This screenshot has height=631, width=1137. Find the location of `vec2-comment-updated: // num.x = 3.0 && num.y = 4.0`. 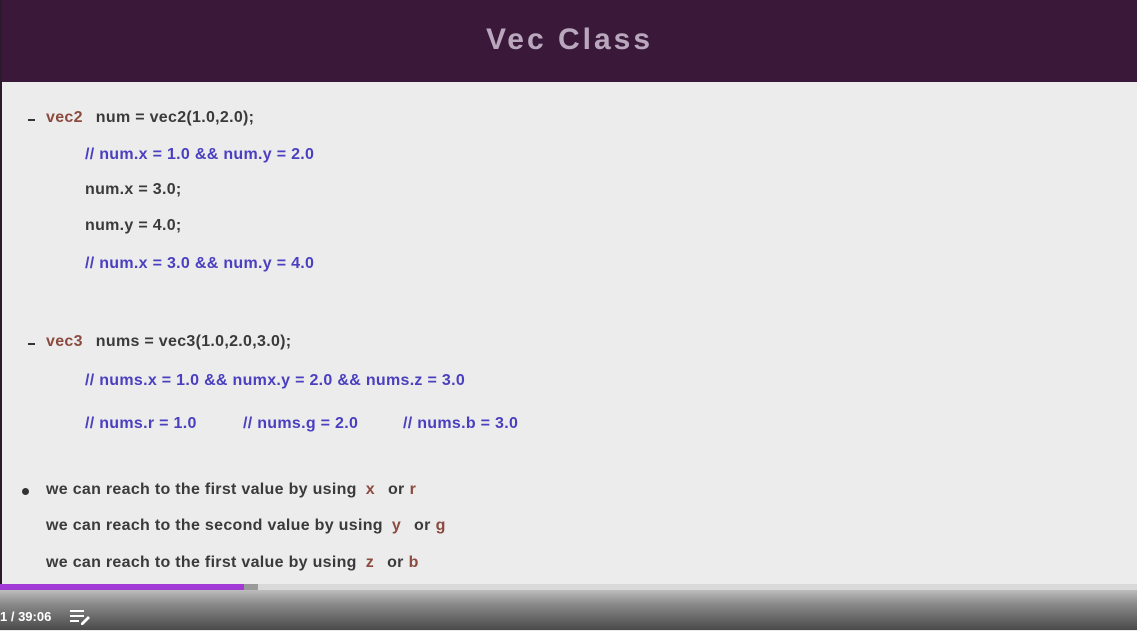

vec2-comment-updated: // num.x = 3.0 && num.y = 4.0 is located at coordinates (200, 263).